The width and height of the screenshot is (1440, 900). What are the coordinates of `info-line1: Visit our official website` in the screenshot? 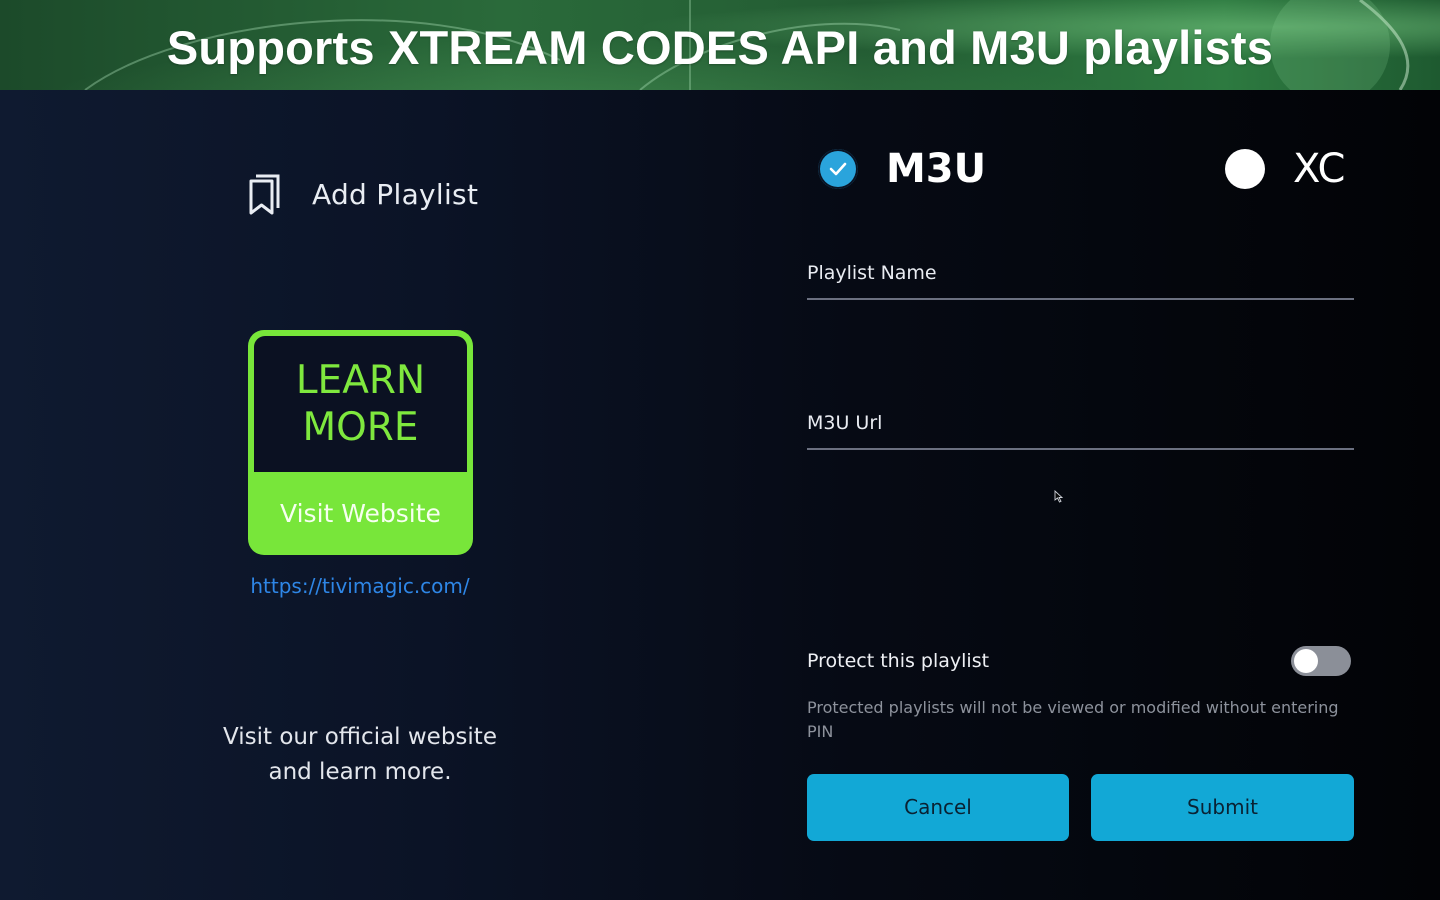 It's located at (360, 737).